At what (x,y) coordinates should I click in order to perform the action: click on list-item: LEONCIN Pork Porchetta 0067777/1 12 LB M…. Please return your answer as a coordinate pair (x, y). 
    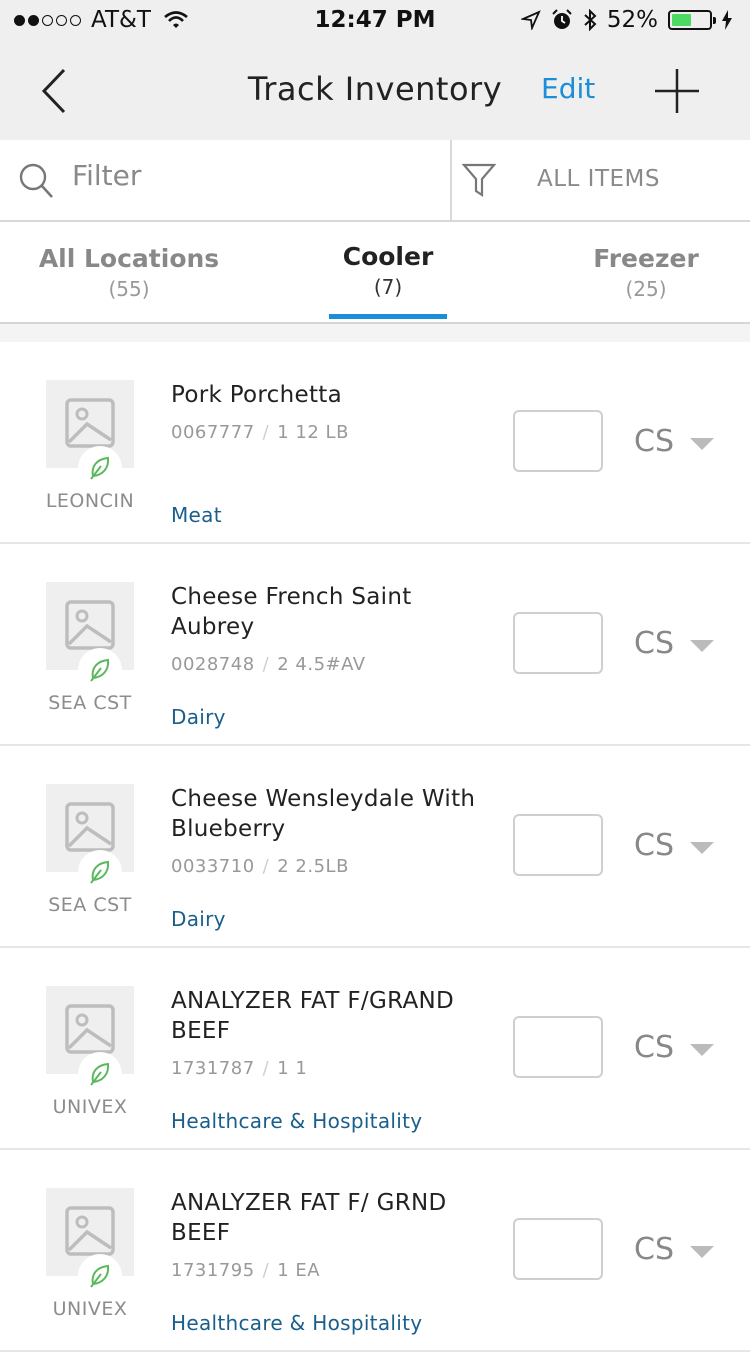
    Looking at the image, I should click on (375, 443).